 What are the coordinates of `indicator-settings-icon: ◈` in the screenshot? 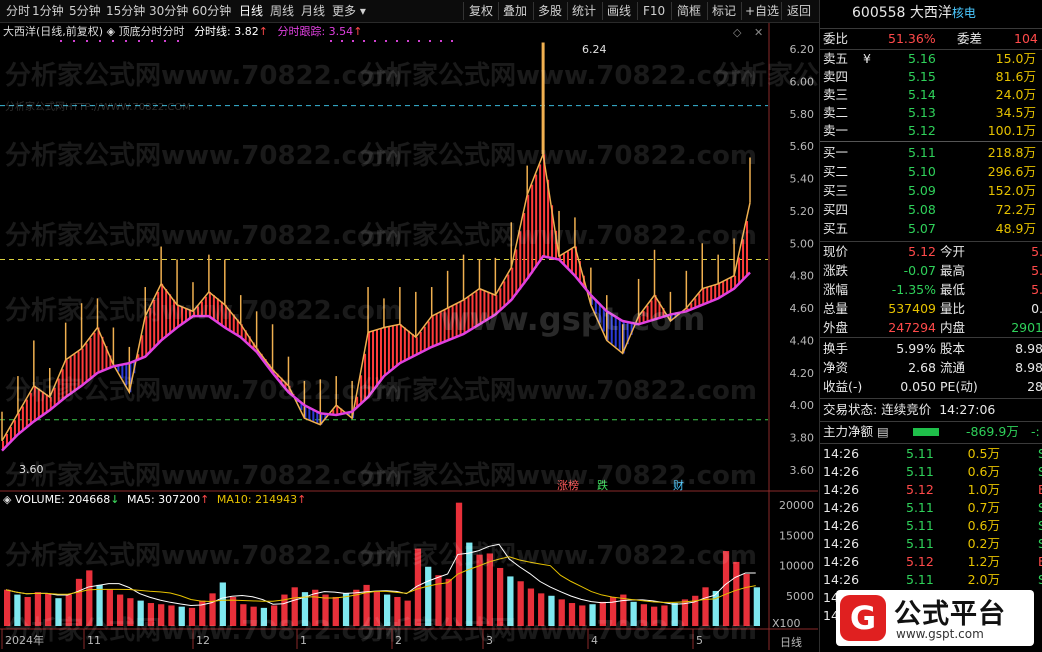 It's located at (111, 31).